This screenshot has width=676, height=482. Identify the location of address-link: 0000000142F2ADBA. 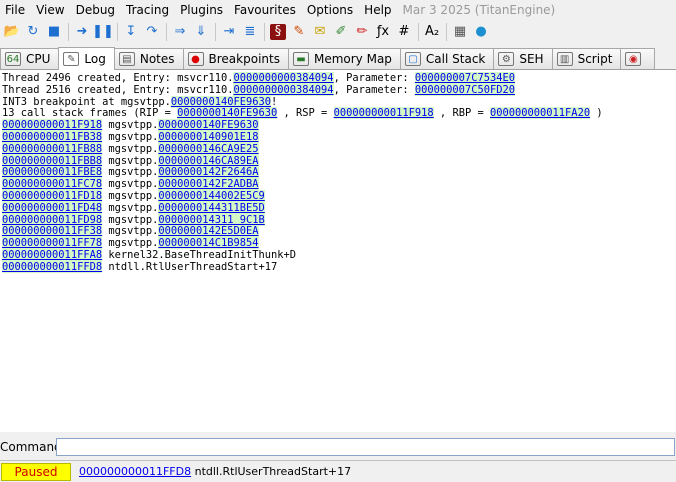
(208, 184).